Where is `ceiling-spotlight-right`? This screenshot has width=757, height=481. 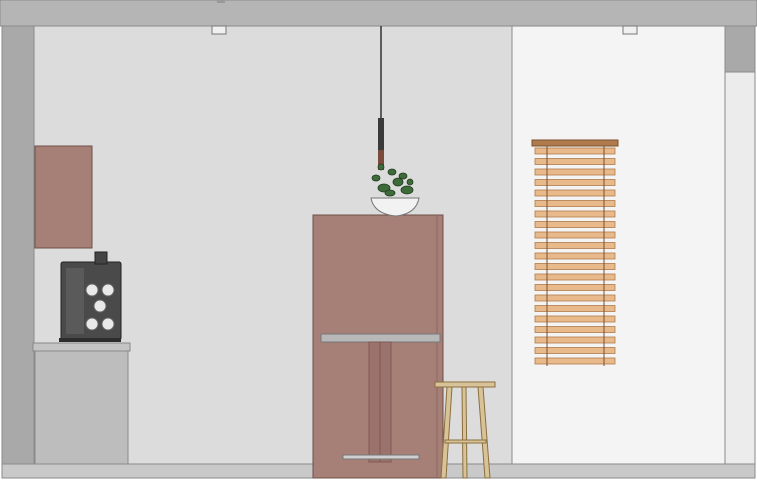 ceiling-spotlight-right is located at coordinates (630, 30).